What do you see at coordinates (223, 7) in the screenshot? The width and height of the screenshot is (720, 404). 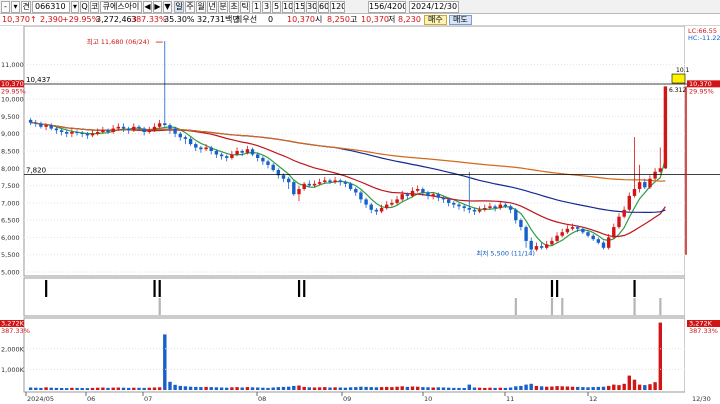 I see `period-tab-minute: 분` at bounding box center [223, 7].